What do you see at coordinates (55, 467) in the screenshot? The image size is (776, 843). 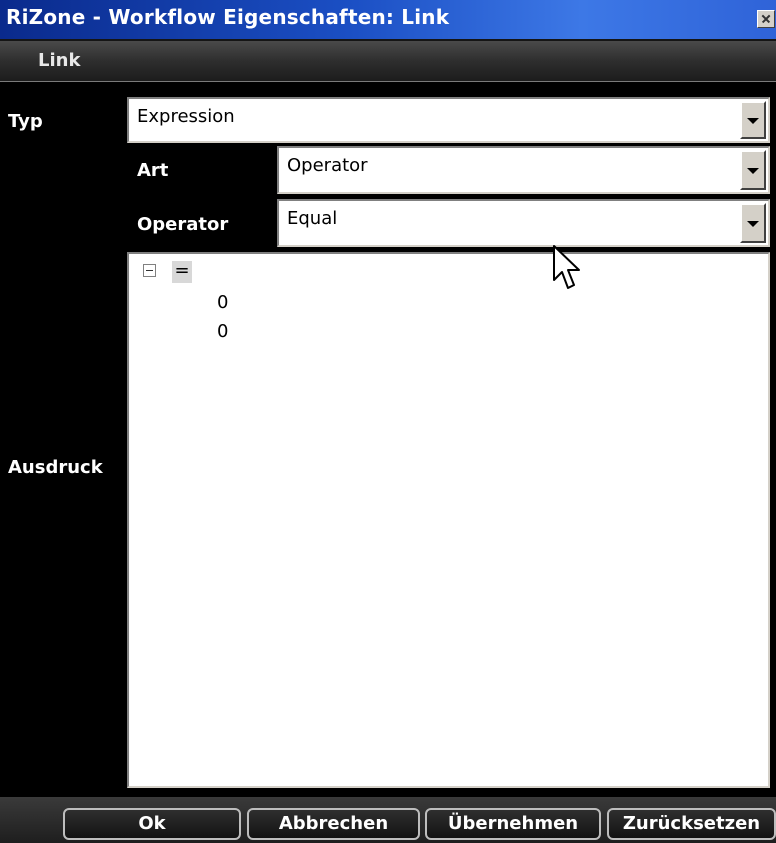 I see `ausdruck-label: Ausdruck` at bounding box center [55, 467].